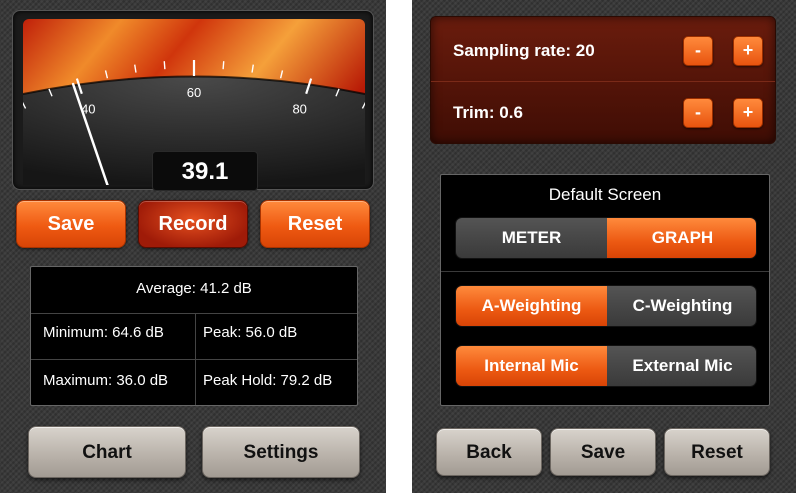  What do you see at coordinates (681, 238) in the screenshot?
I see `graph-option: GRAPH` at bounding box center [681, 238].